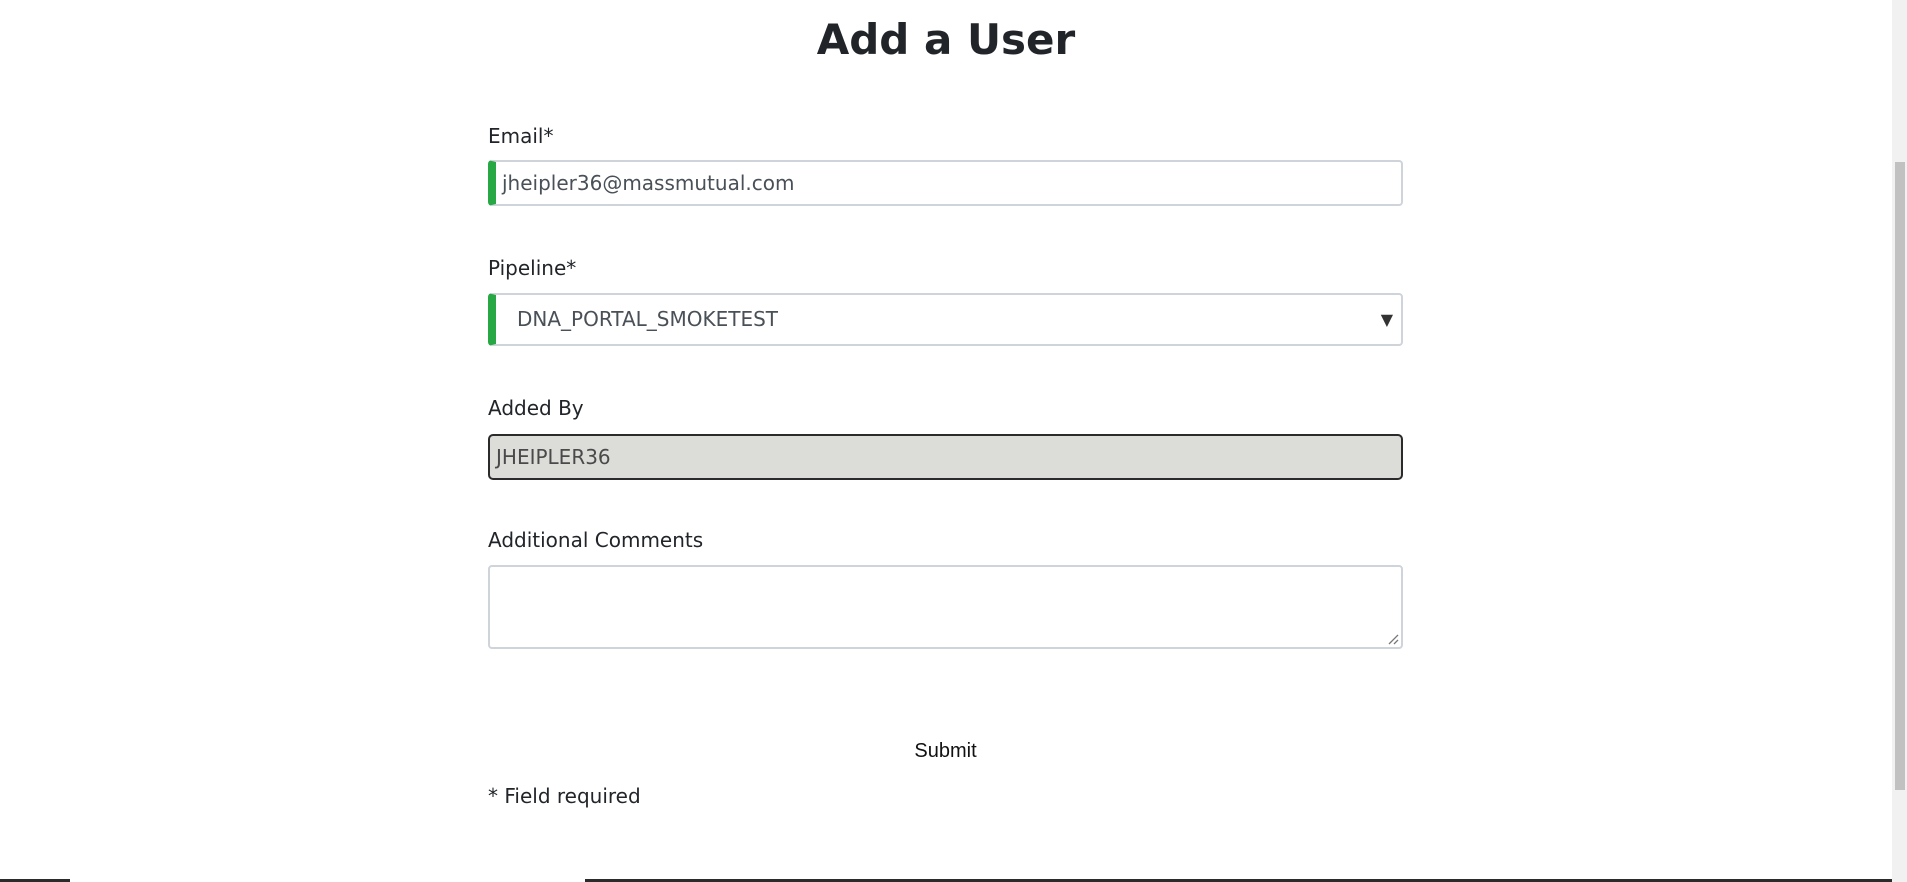 The height and width of the screenshot is (882, 1907). Describe the element at coordinates (521, 136) in the screenshot. I see `email-label: Email*` at that location.